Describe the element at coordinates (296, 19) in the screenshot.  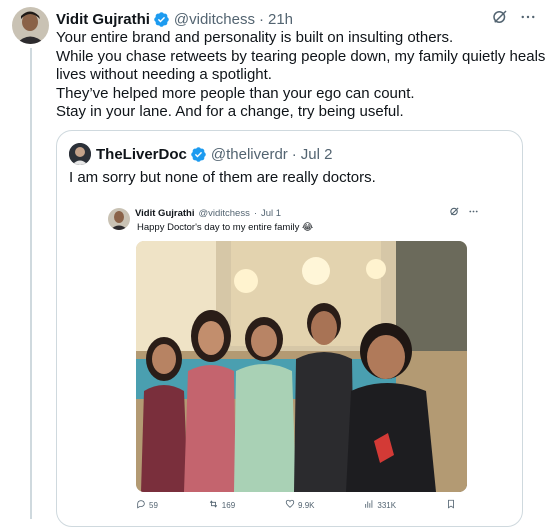
I see `post-header: Vidit Gujrathi @viditchess · 21h` at that location.